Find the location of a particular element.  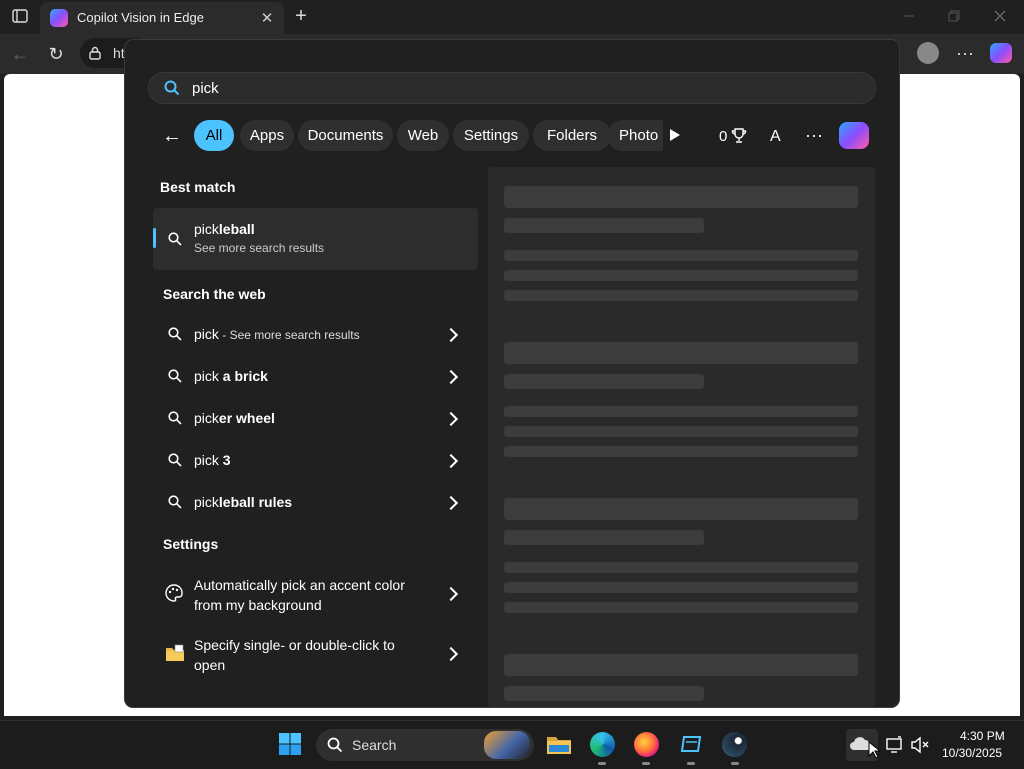

filter-apps: Apps is located at coordinates (267, 135).